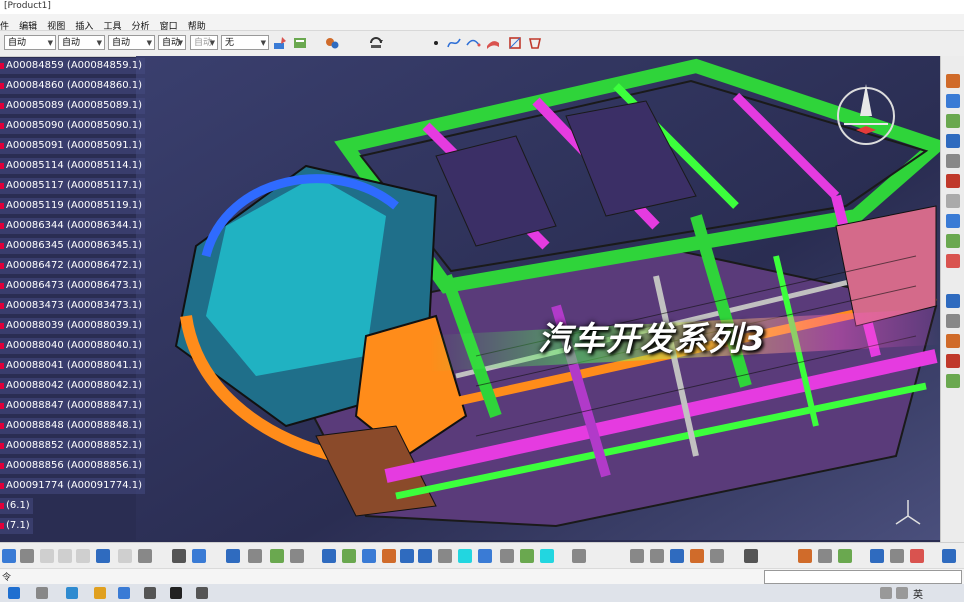  I want to click on tree-node: A00088039 (A00088039.1), so click(73, 326).